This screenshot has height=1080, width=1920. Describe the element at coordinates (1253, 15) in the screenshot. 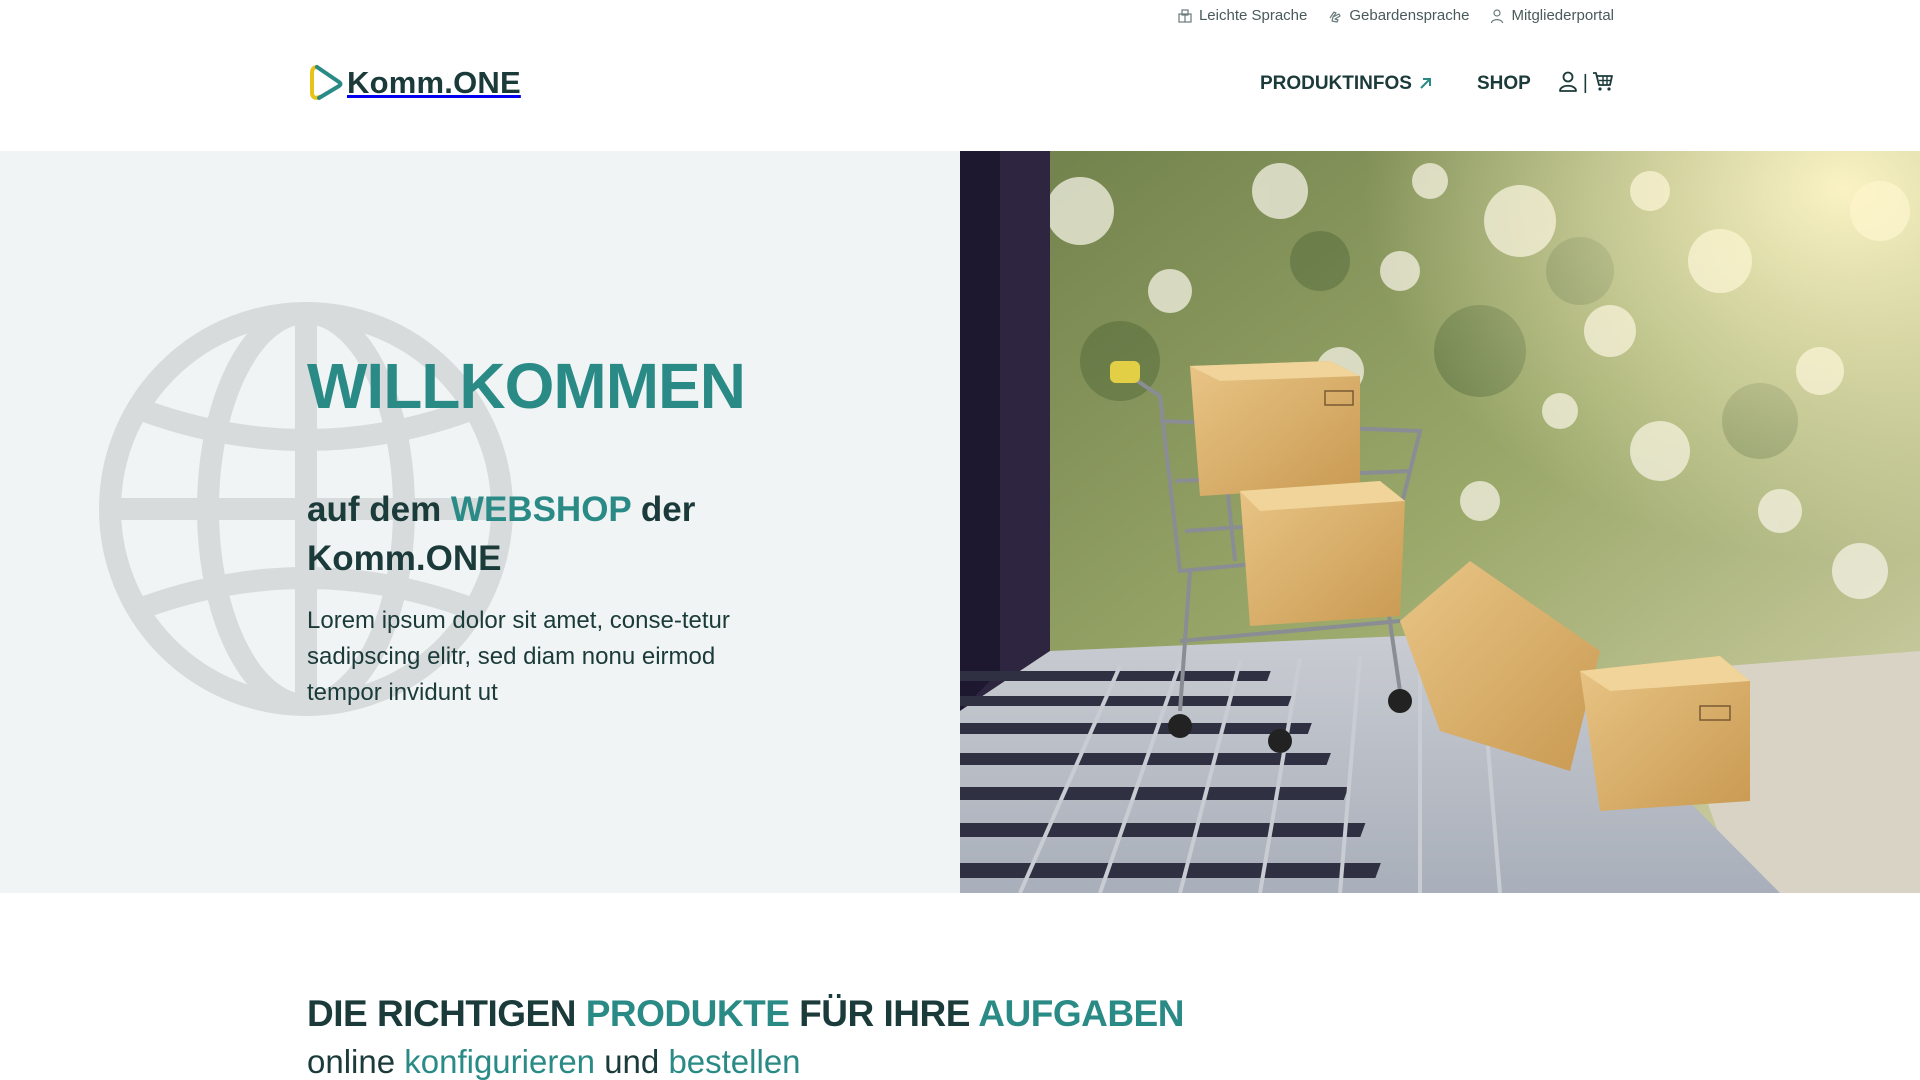

I see `utility-leichte-sprache-label: Leichte Sprache` at that location.